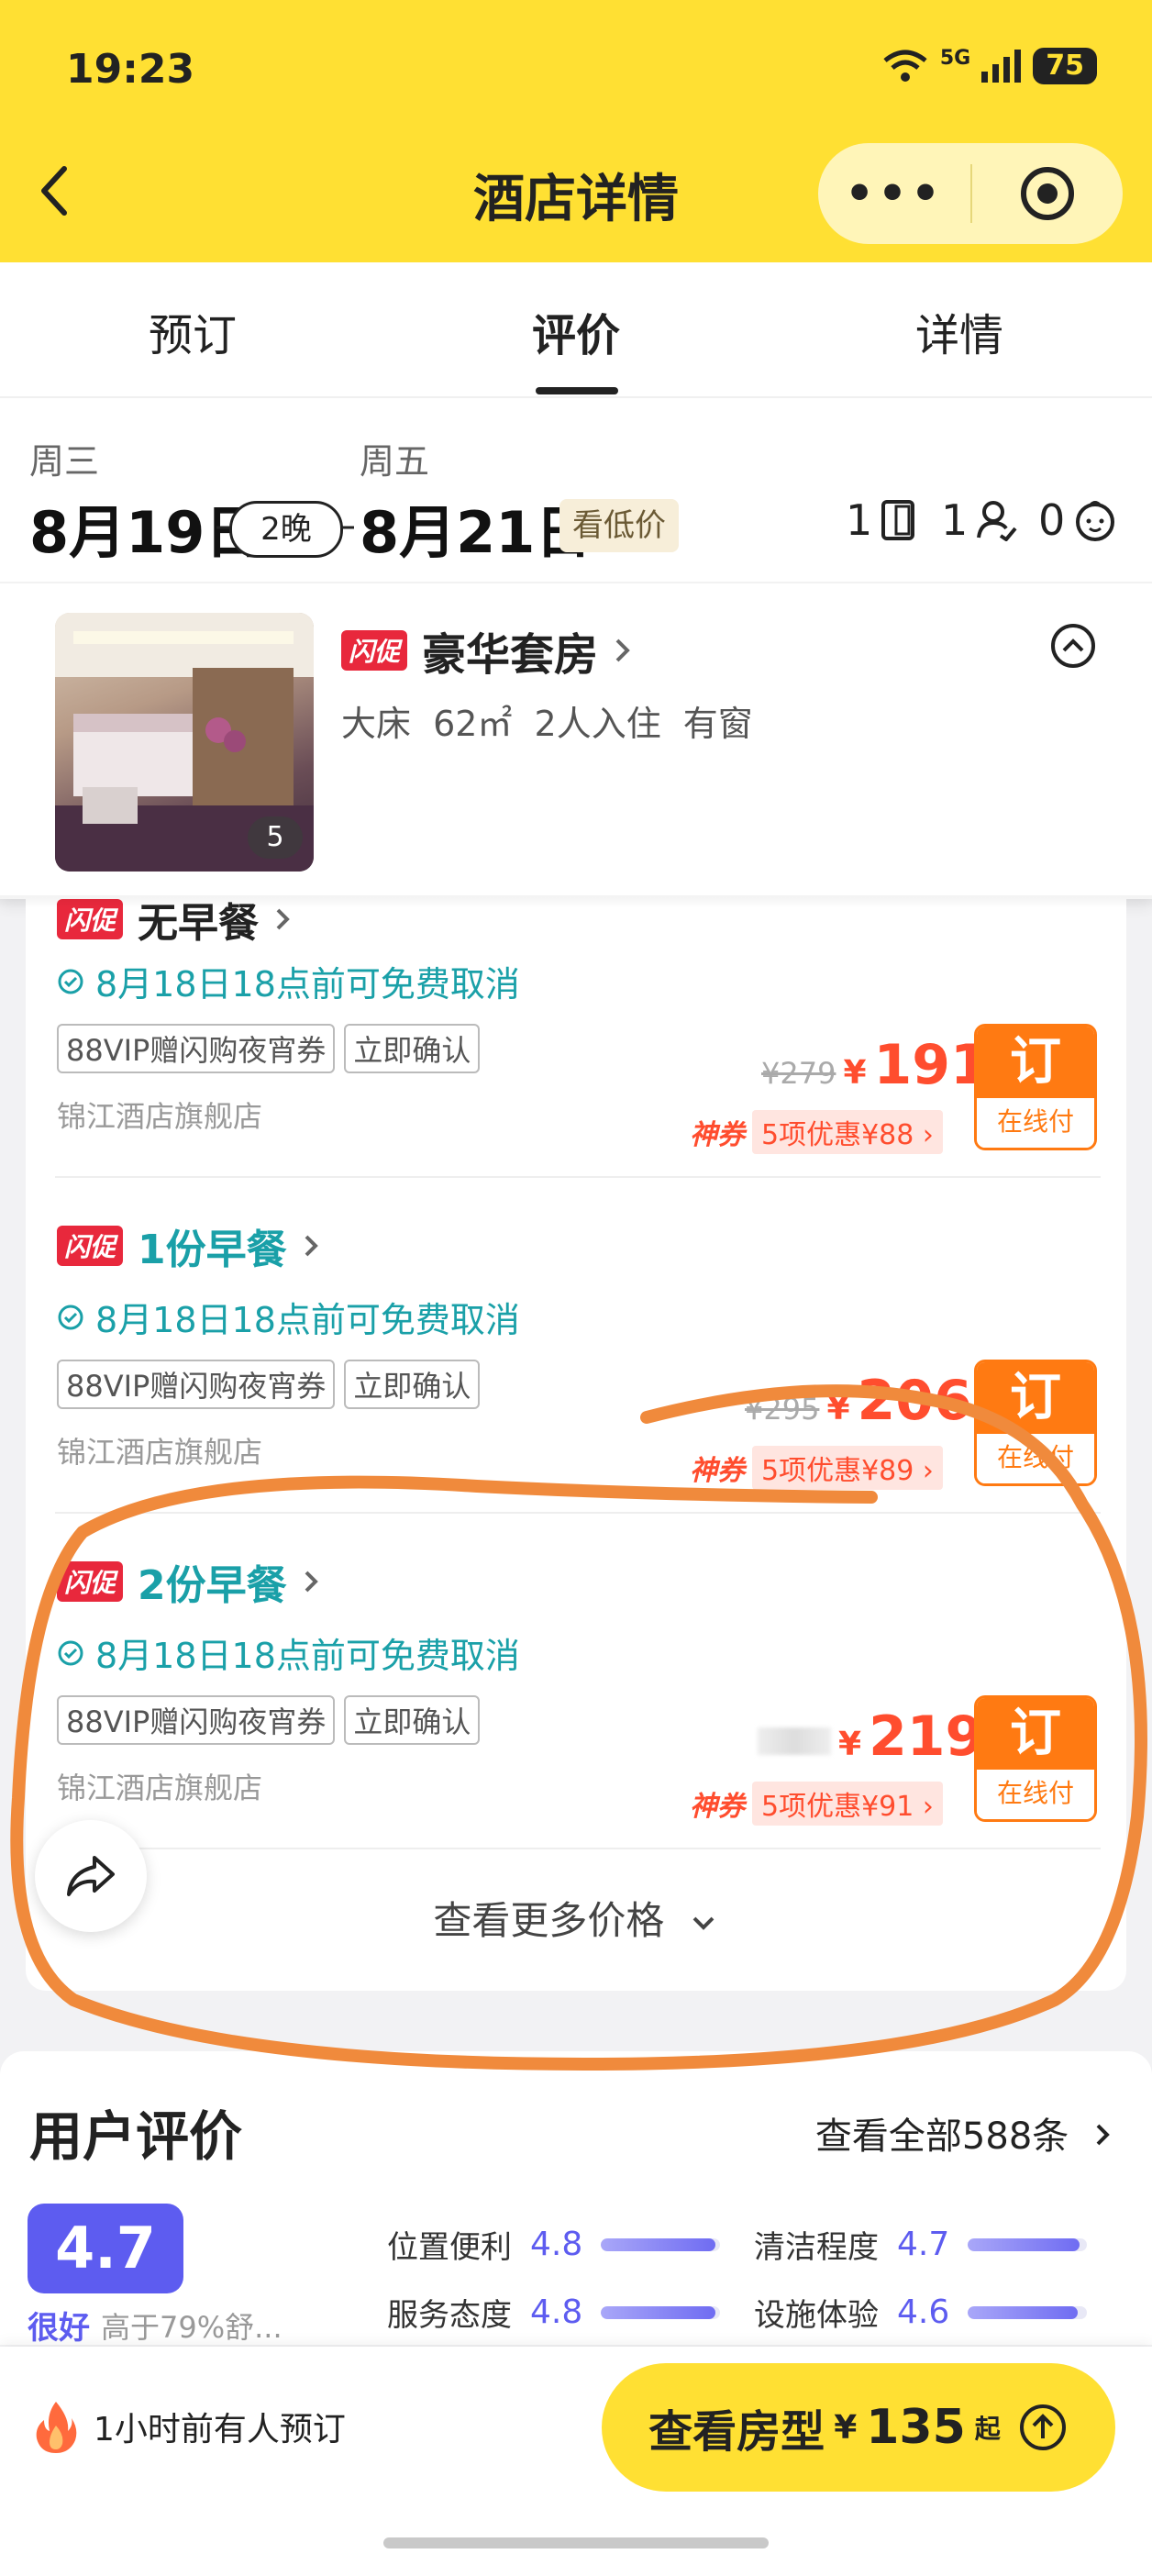  I want to click on metric-facilities: 设施体验 4.6, so click(921, 2312).